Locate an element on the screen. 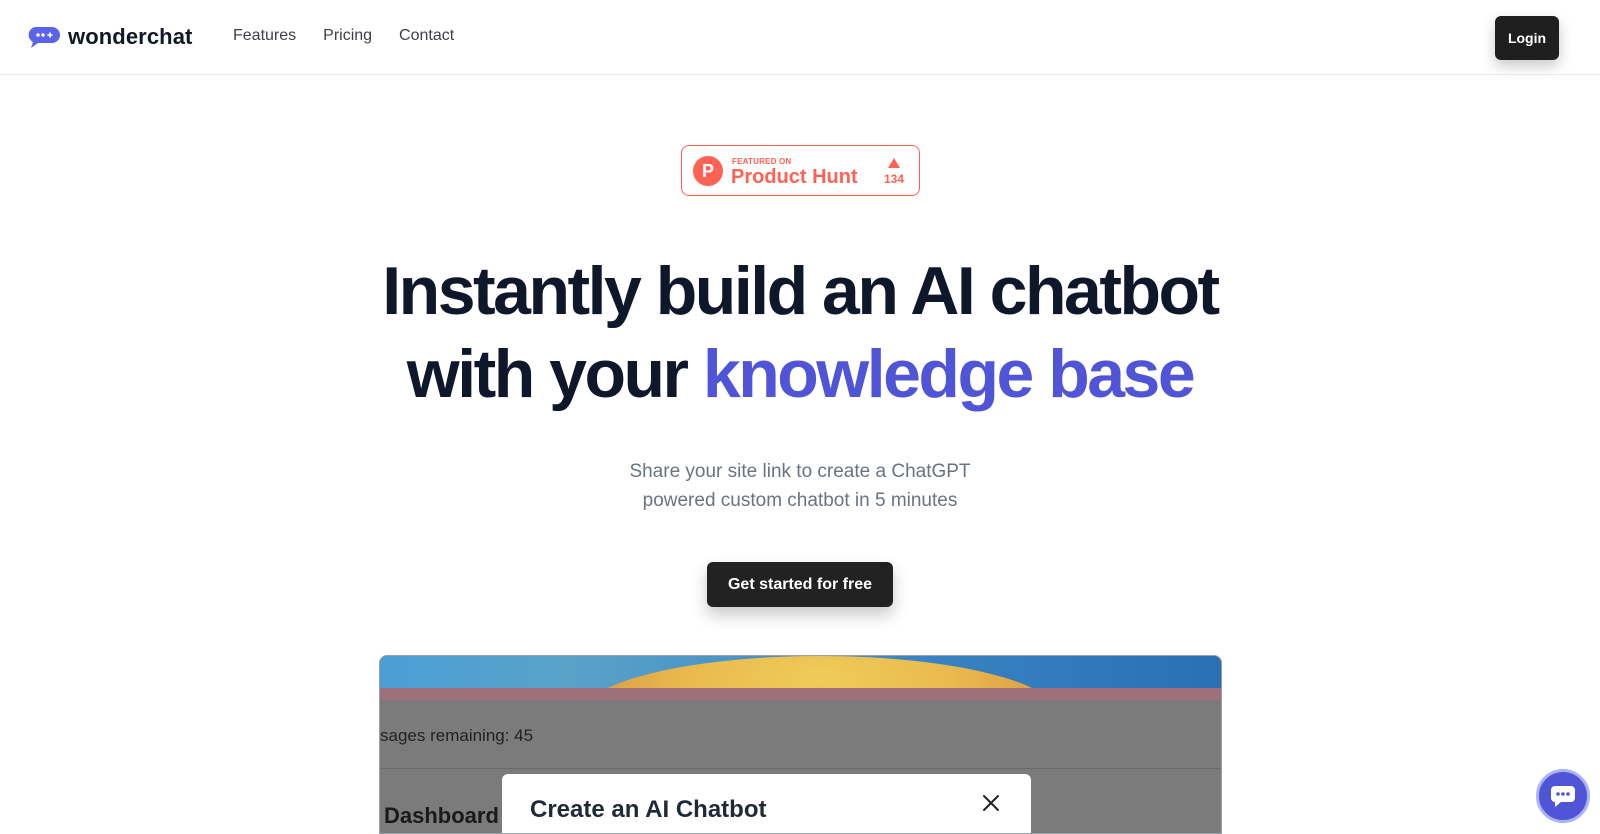 The width and height of the screenshot is (1600, 834). product-hunt-logo-icon: P is located at coordinates (708, 171).